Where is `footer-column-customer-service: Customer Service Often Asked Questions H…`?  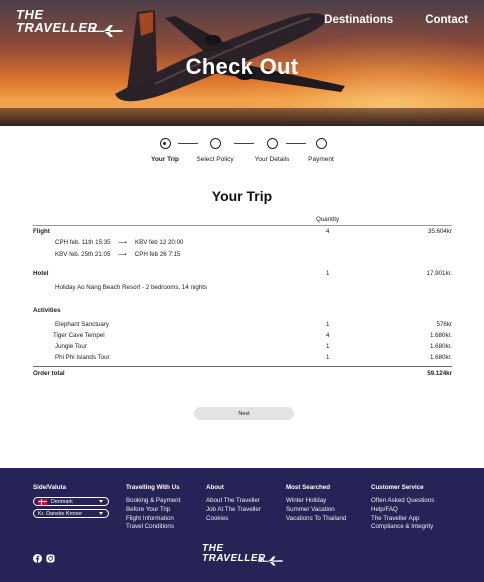
footer-column-customer-service: Customer Service Often Asked Questions H… is located at coordinates (402, 508).